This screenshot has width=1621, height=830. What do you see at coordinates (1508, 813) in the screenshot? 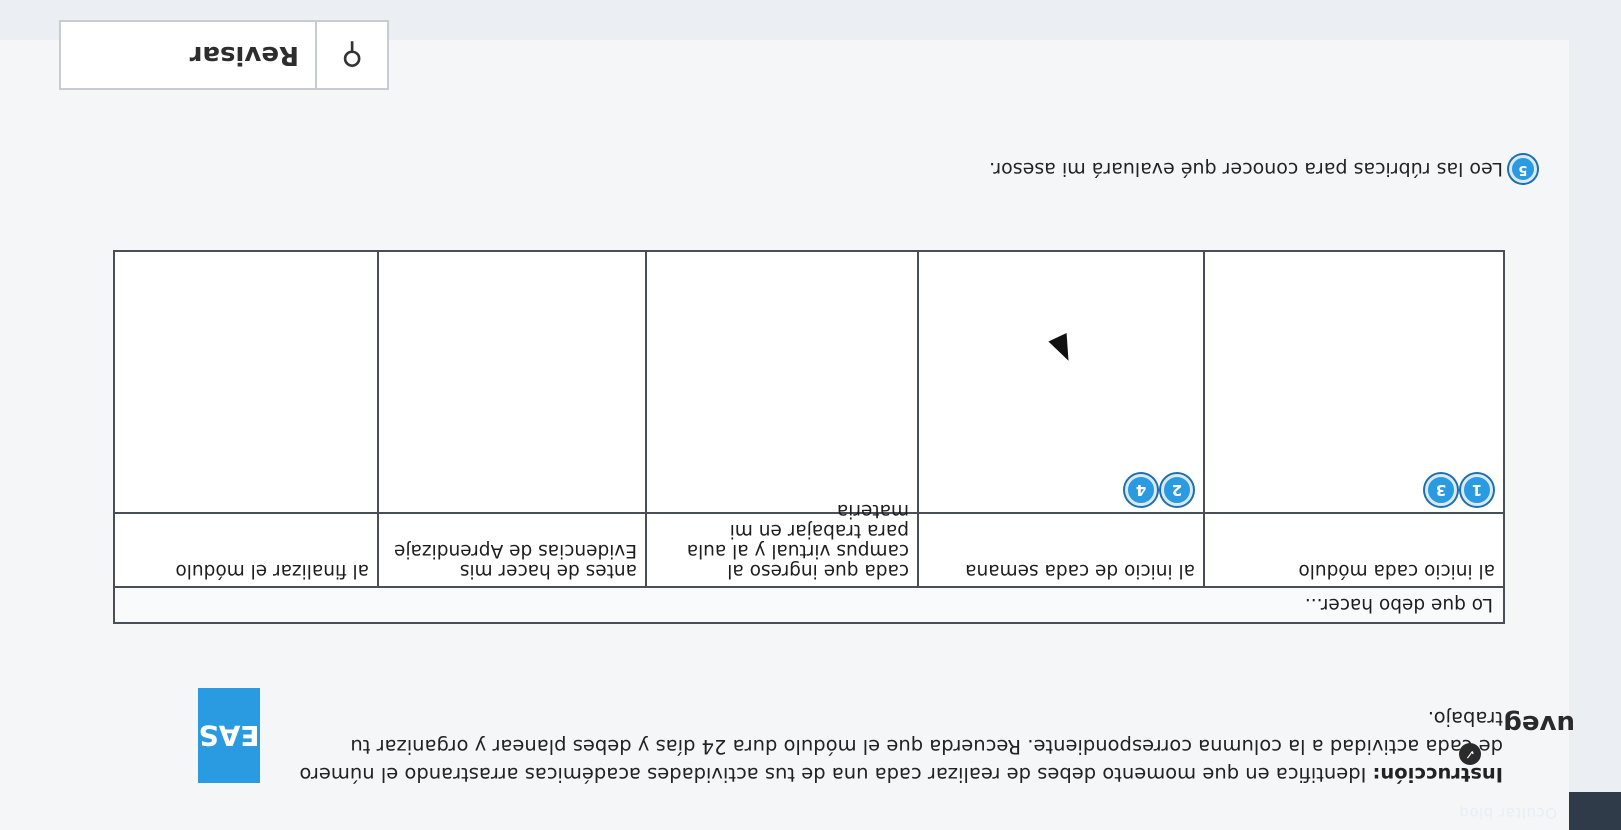
I see `hide-block-link: Ocultar bloq` at bounding box center [1508, 813].